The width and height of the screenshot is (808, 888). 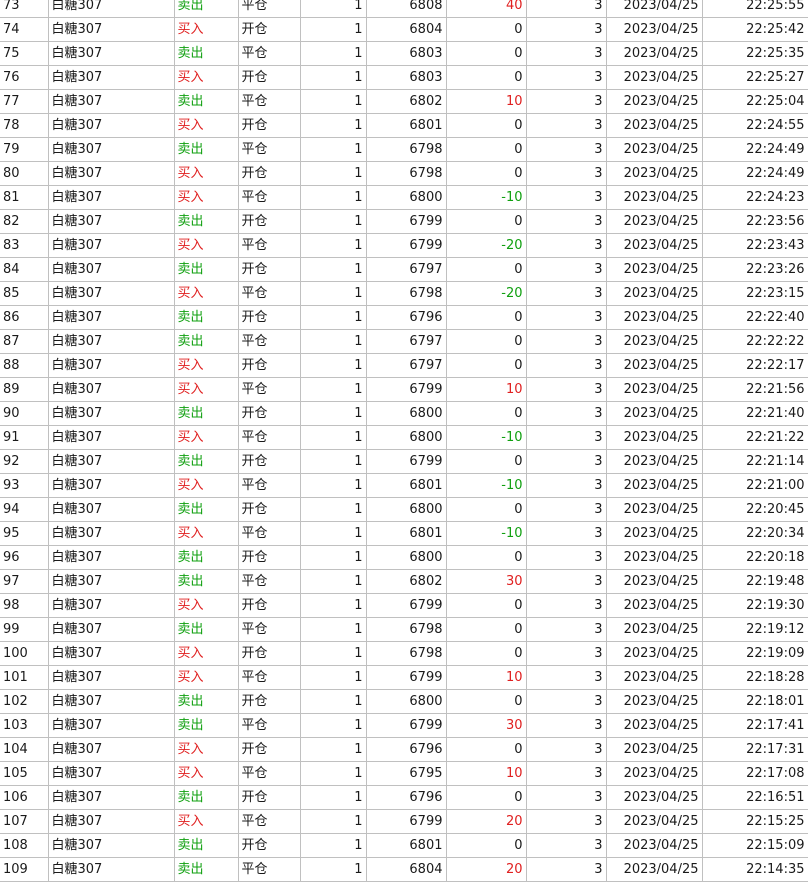 What do you see at coordinates (755, 485) in the screenshot?
I see `time-cell: 22:21:00` at bounding box center [755, 485].